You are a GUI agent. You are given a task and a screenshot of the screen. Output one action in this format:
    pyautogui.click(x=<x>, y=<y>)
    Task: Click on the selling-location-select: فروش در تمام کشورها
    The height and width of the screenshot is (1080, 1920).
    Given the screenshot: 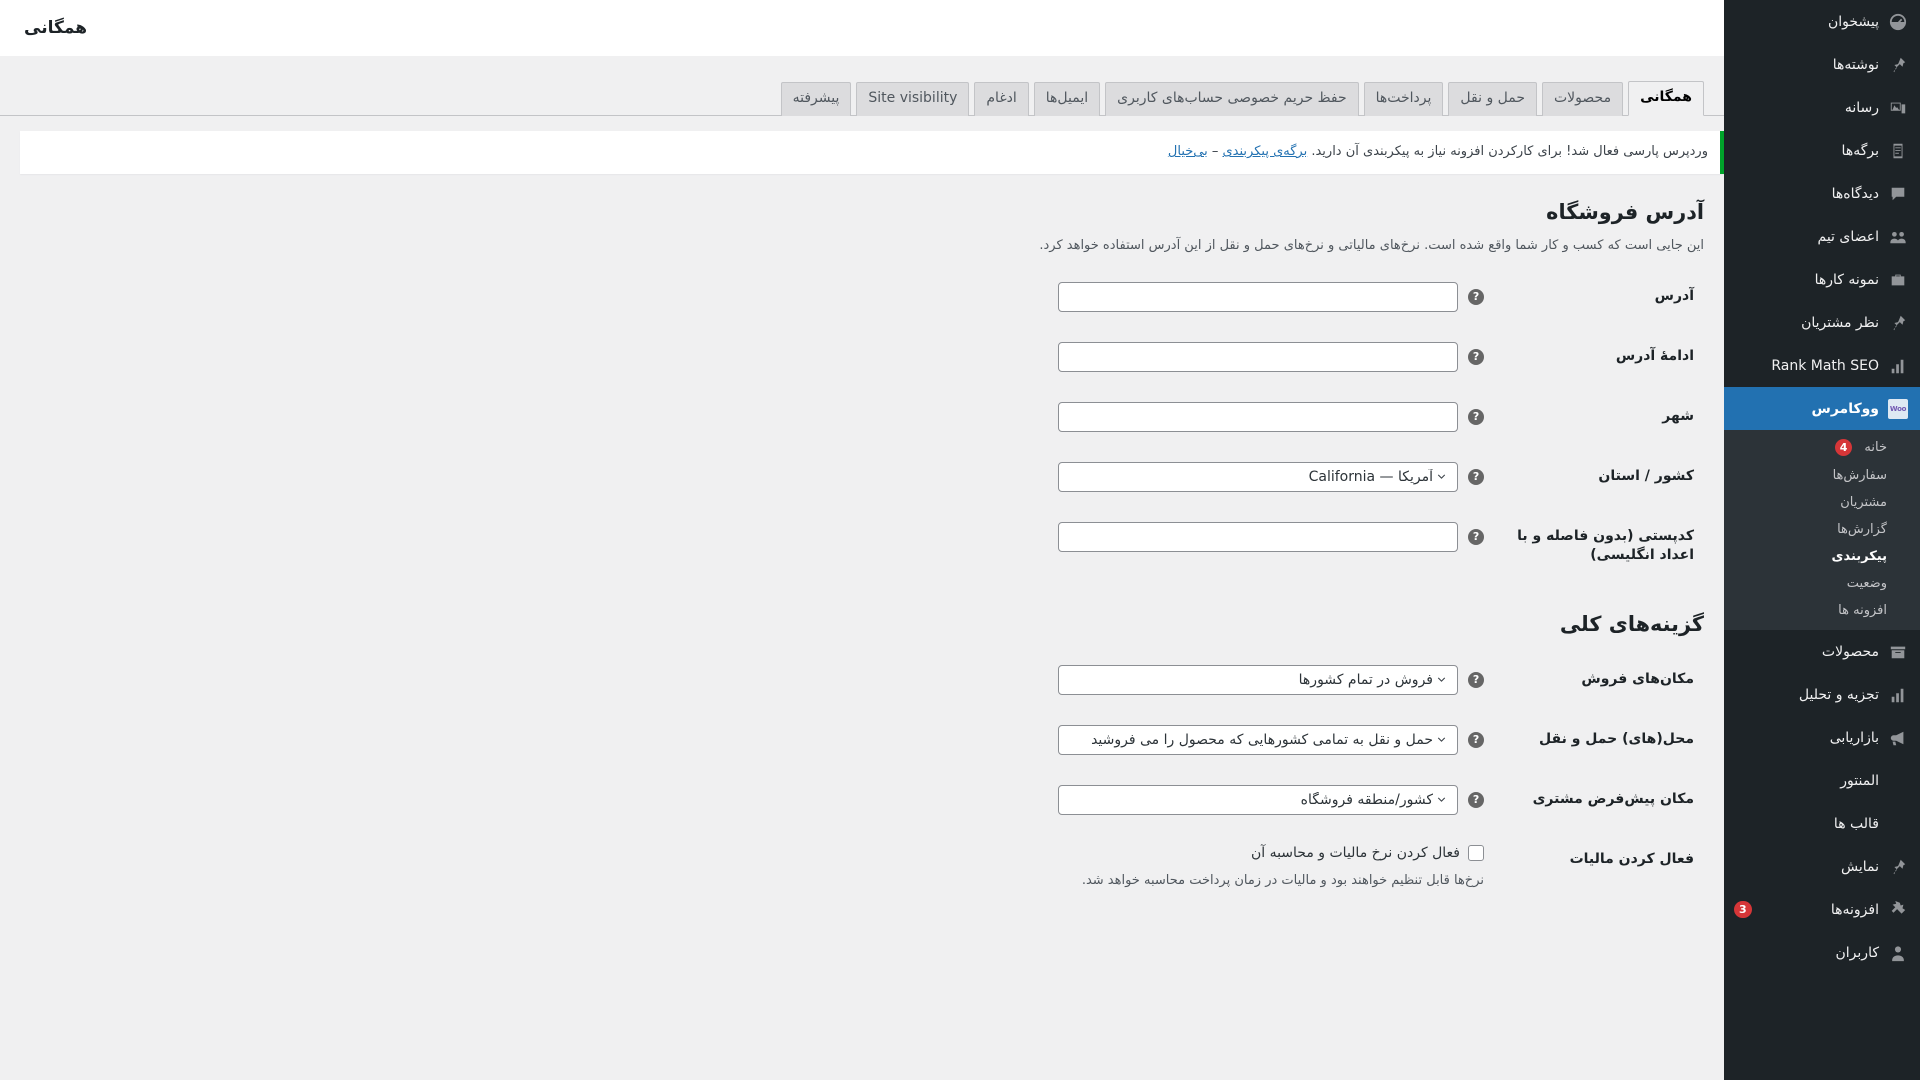 What is the action you would take?
    pyautogui.click(x=1258, y=679)
    